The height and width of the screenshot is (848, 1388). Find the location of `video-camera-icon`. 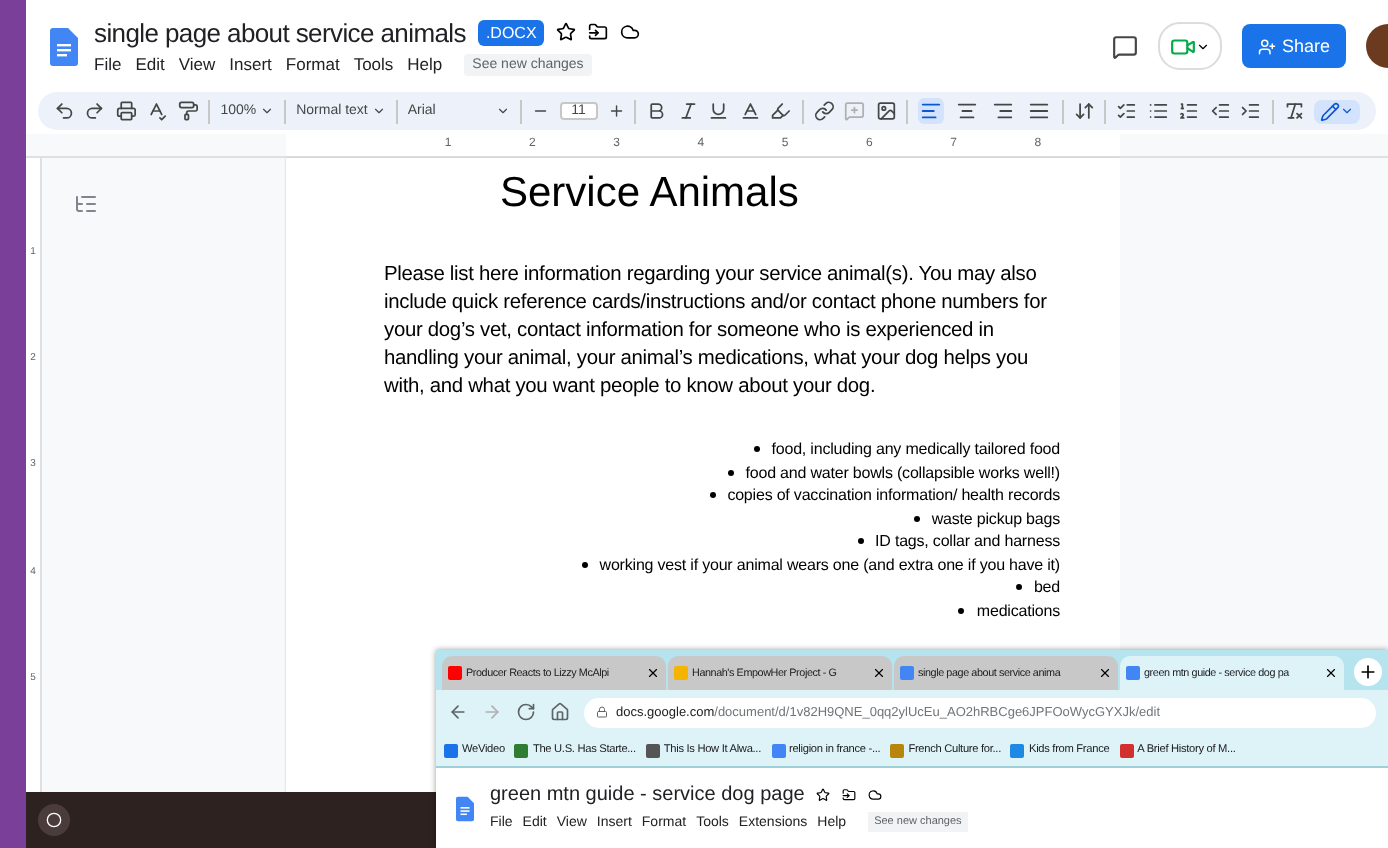

video-camera-icon is located at coordinates (1182, 46).